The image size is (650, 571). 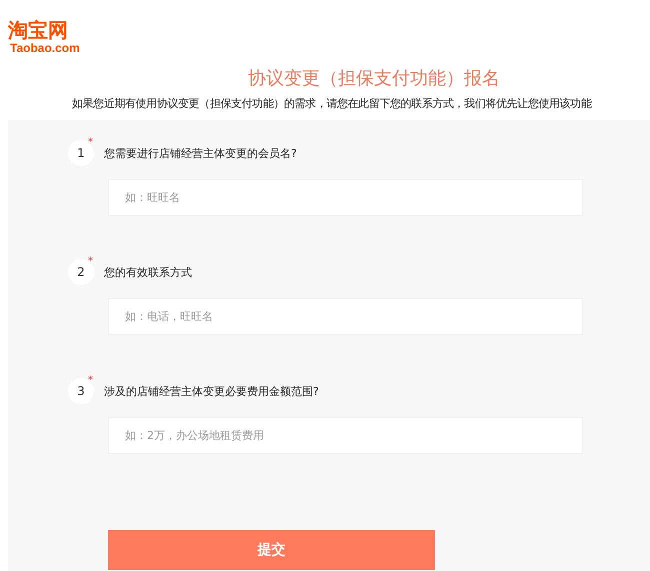 What do you see at coordinates (345, 197) in the screenshot?
I see `input-field: 如：旺旺名` at bounding box center [345, 197].